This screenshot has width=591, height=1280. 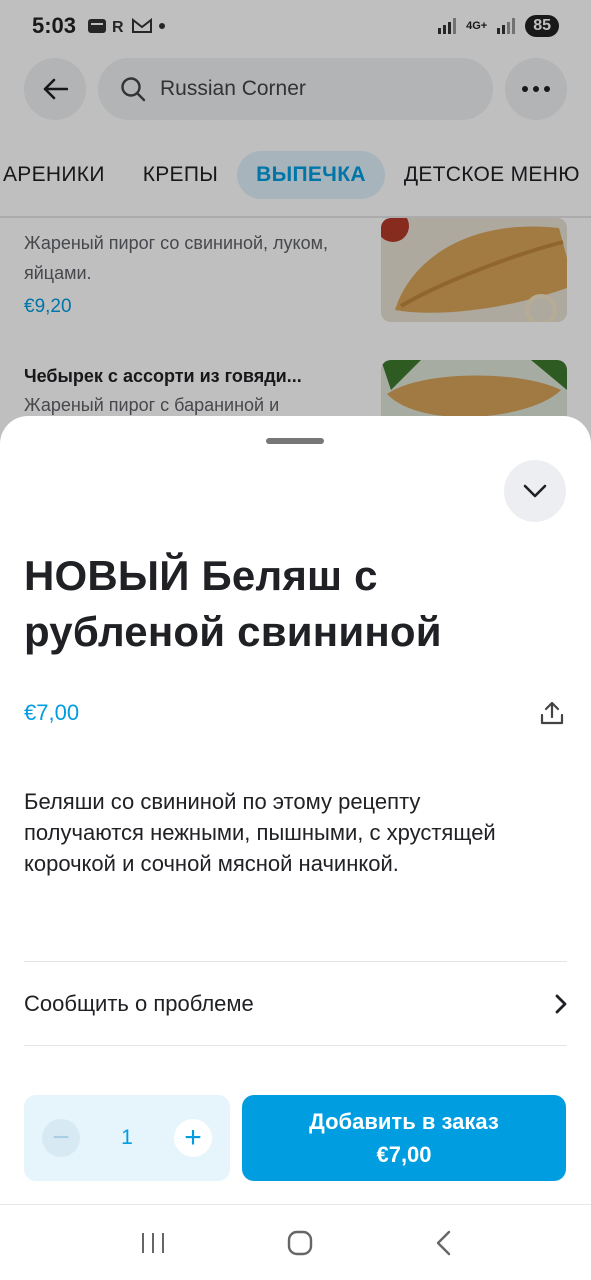 I want to click on chevron-right-icon, so click(x=561, y=1004).